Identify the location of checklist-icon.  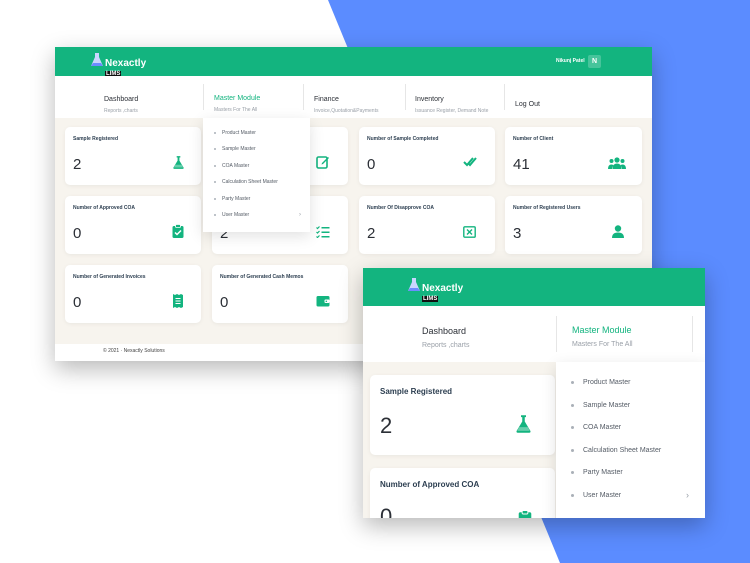
(323, 232).